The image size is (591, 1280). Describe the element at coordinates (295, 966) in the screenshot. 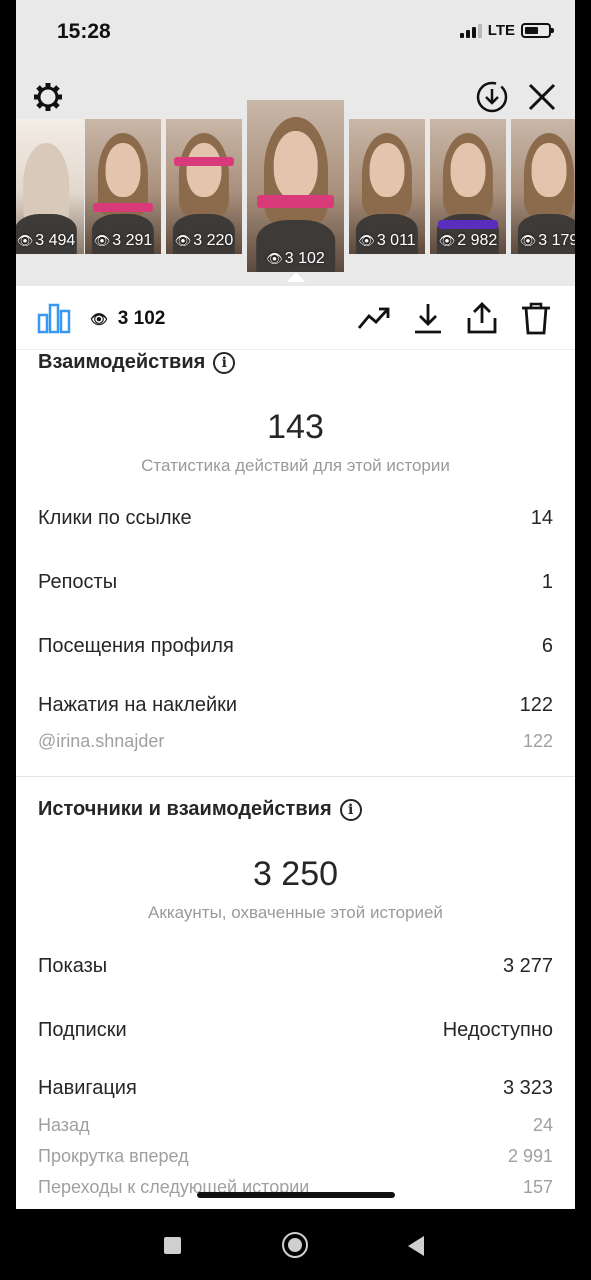

I see `stat-row-impressions: Показы 3 277` at that location.